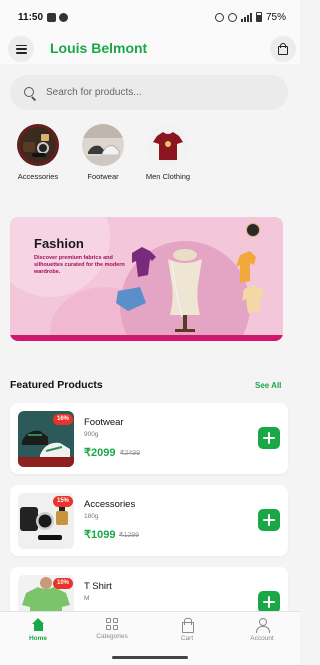 Image resolution: width=320 pixels, height=665 pixels. Describe the element at coordinates (100, 535) in the screenshot. I see `product-price: ₹1099` at that location.